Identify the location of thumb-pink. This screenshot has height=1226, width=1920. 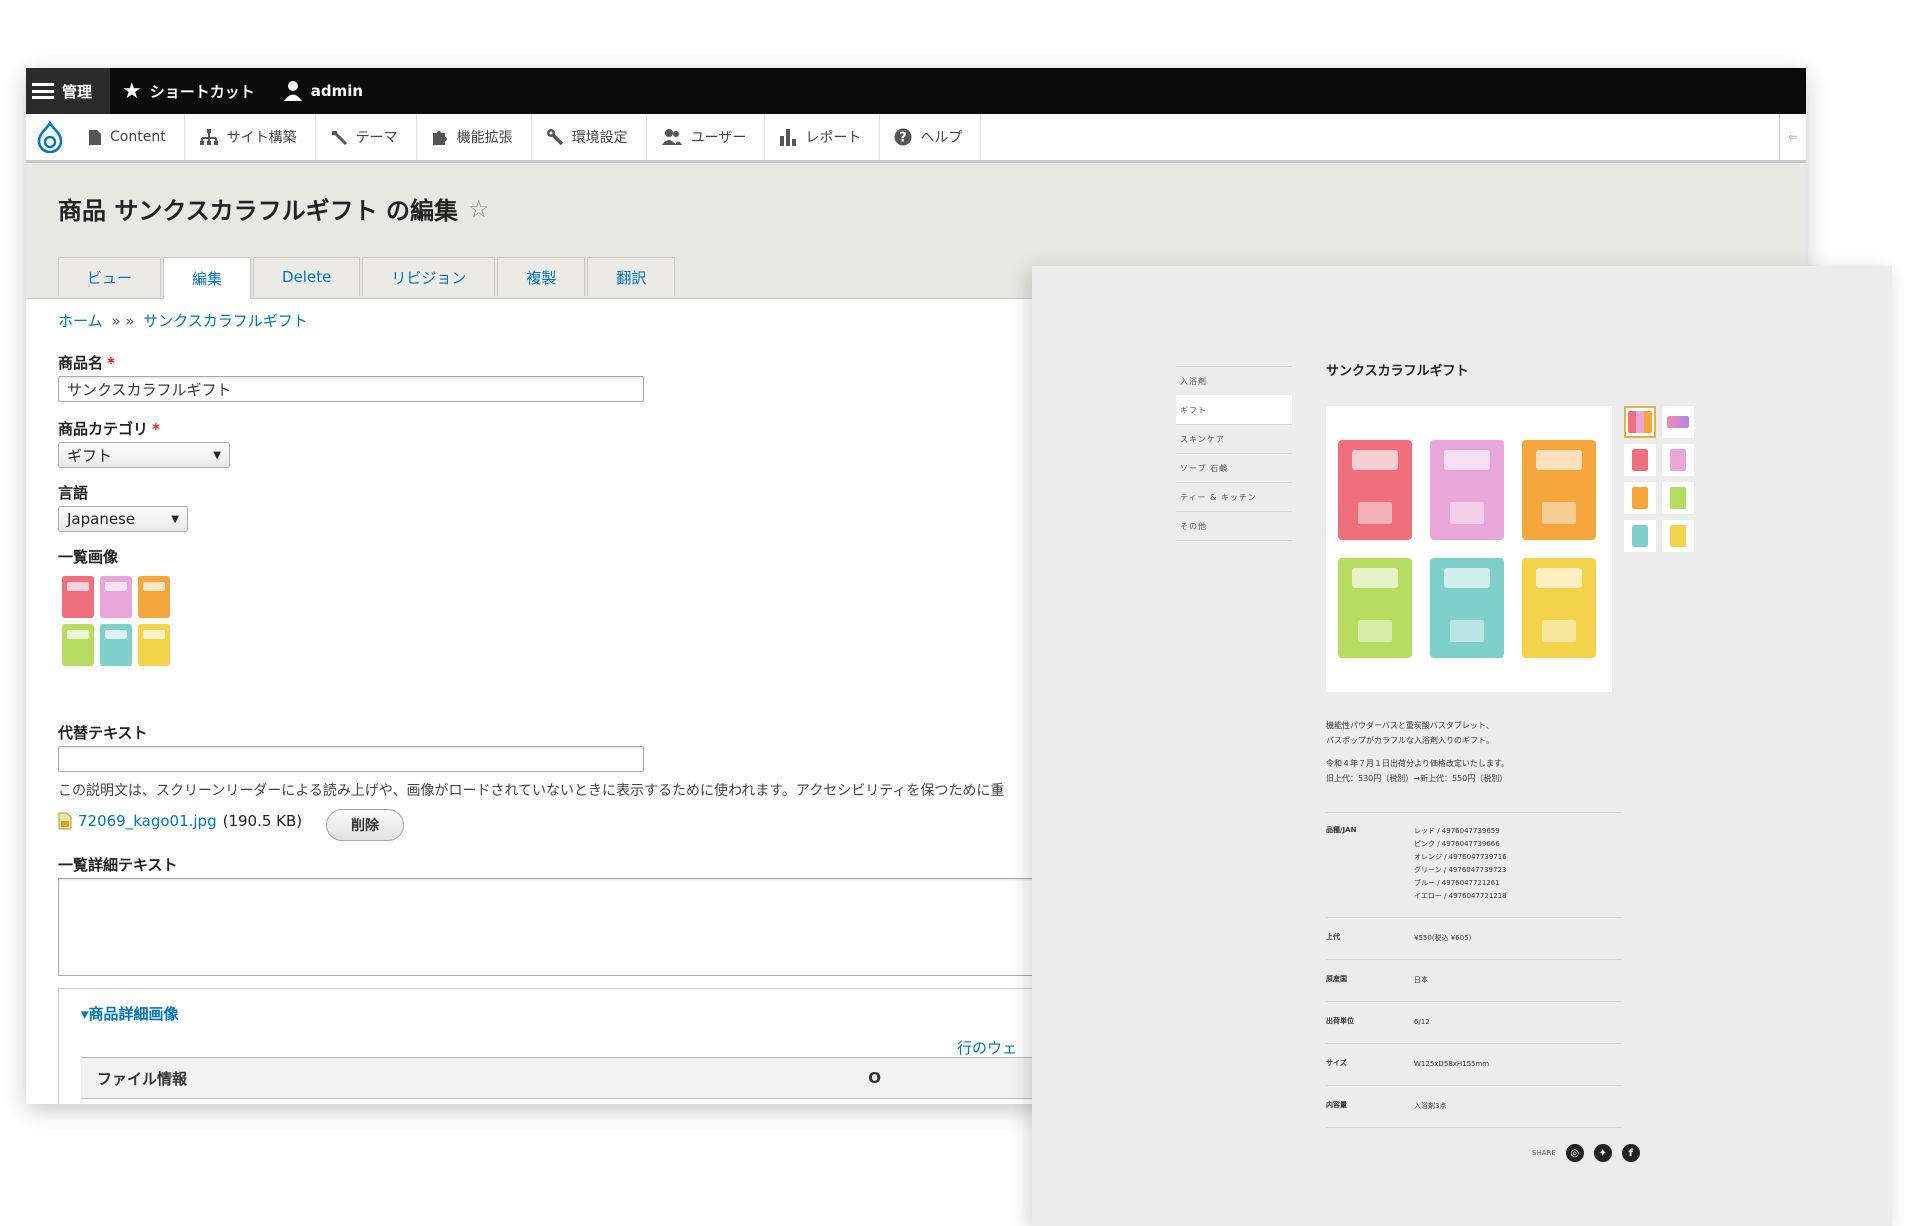
(116, 597).